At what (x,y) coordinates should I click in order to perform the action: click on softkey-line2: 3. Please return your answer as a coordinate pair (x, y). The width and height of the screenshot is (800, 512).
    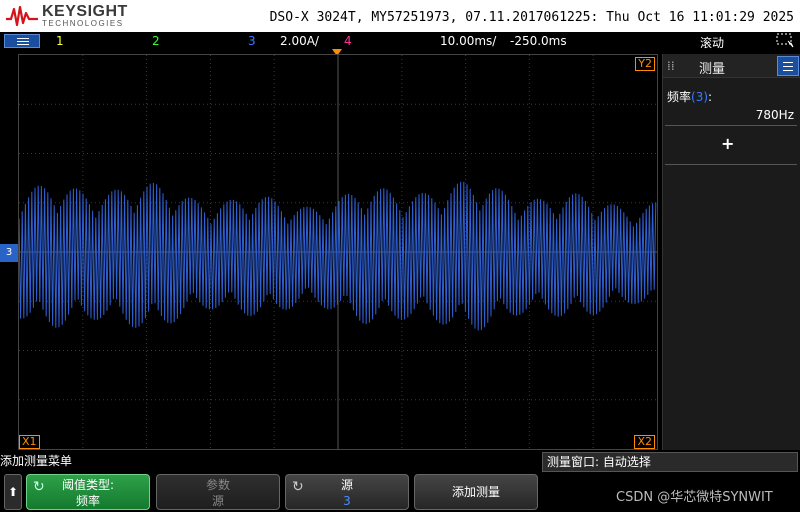
    Looking at the image, I should click on (347, 501).